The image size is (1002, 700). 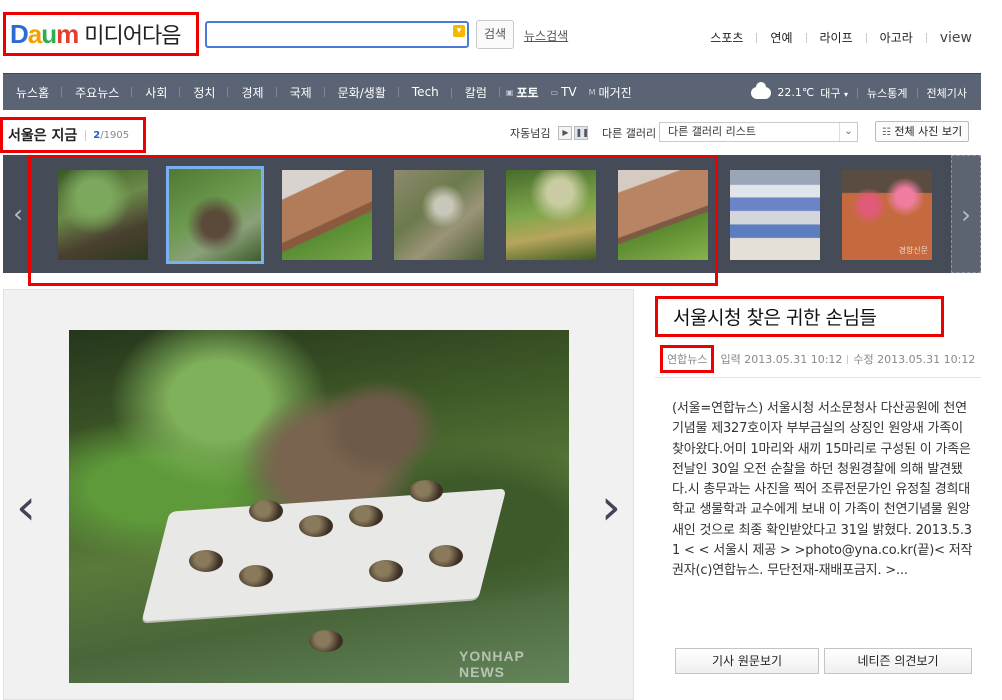 I want to click on search-dropdown-icon: ▾, so click(x=459, y=31).